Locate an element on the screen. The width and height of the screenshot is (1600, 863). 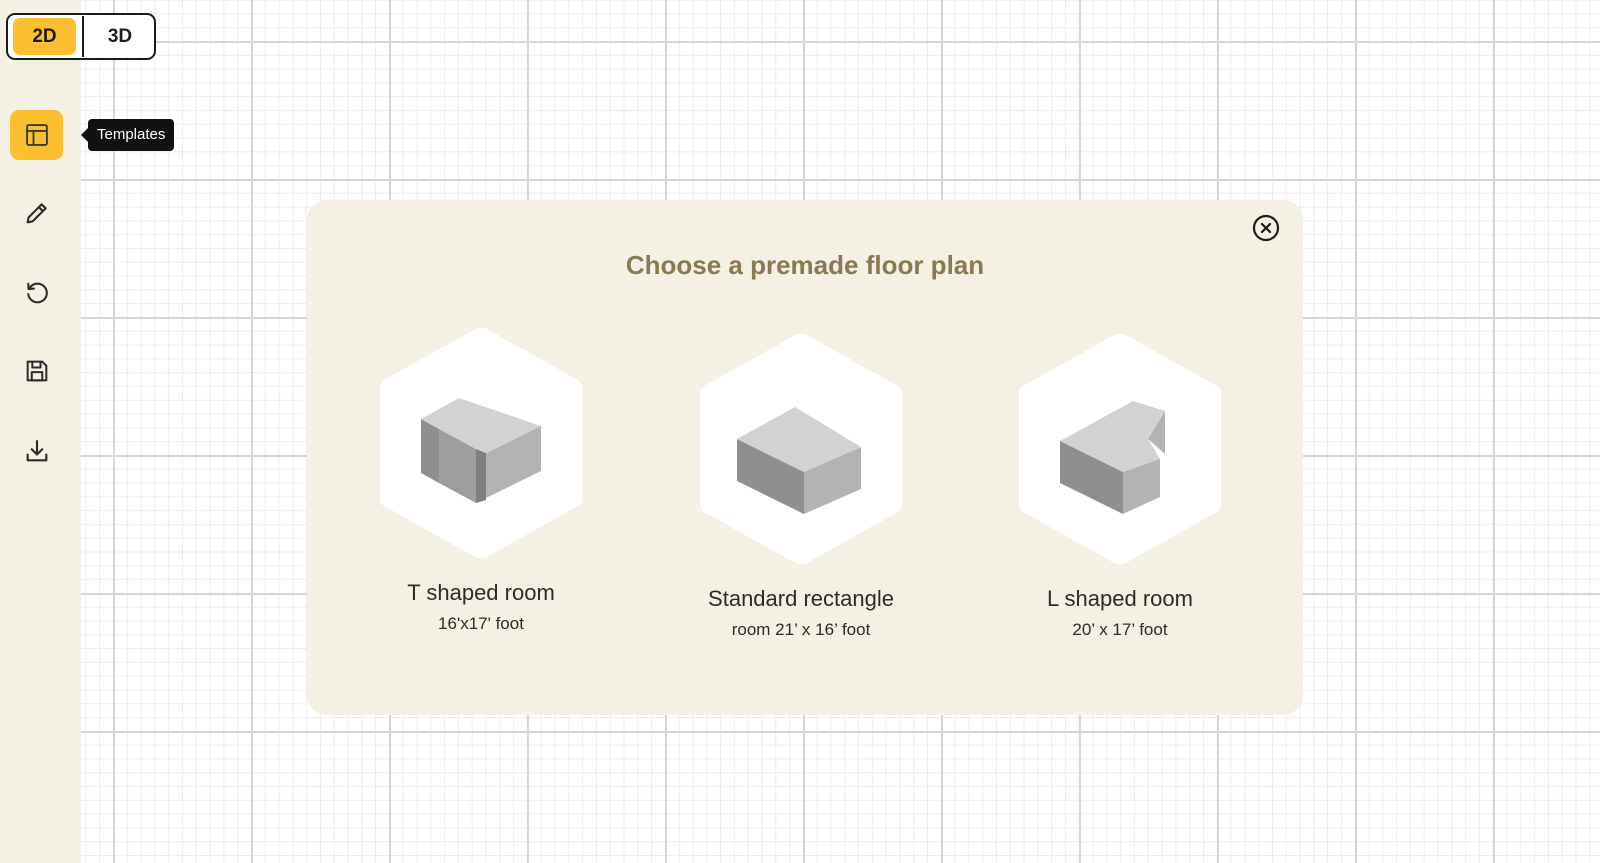
template-name: L shaped room is located at coordinates (1120, 598).